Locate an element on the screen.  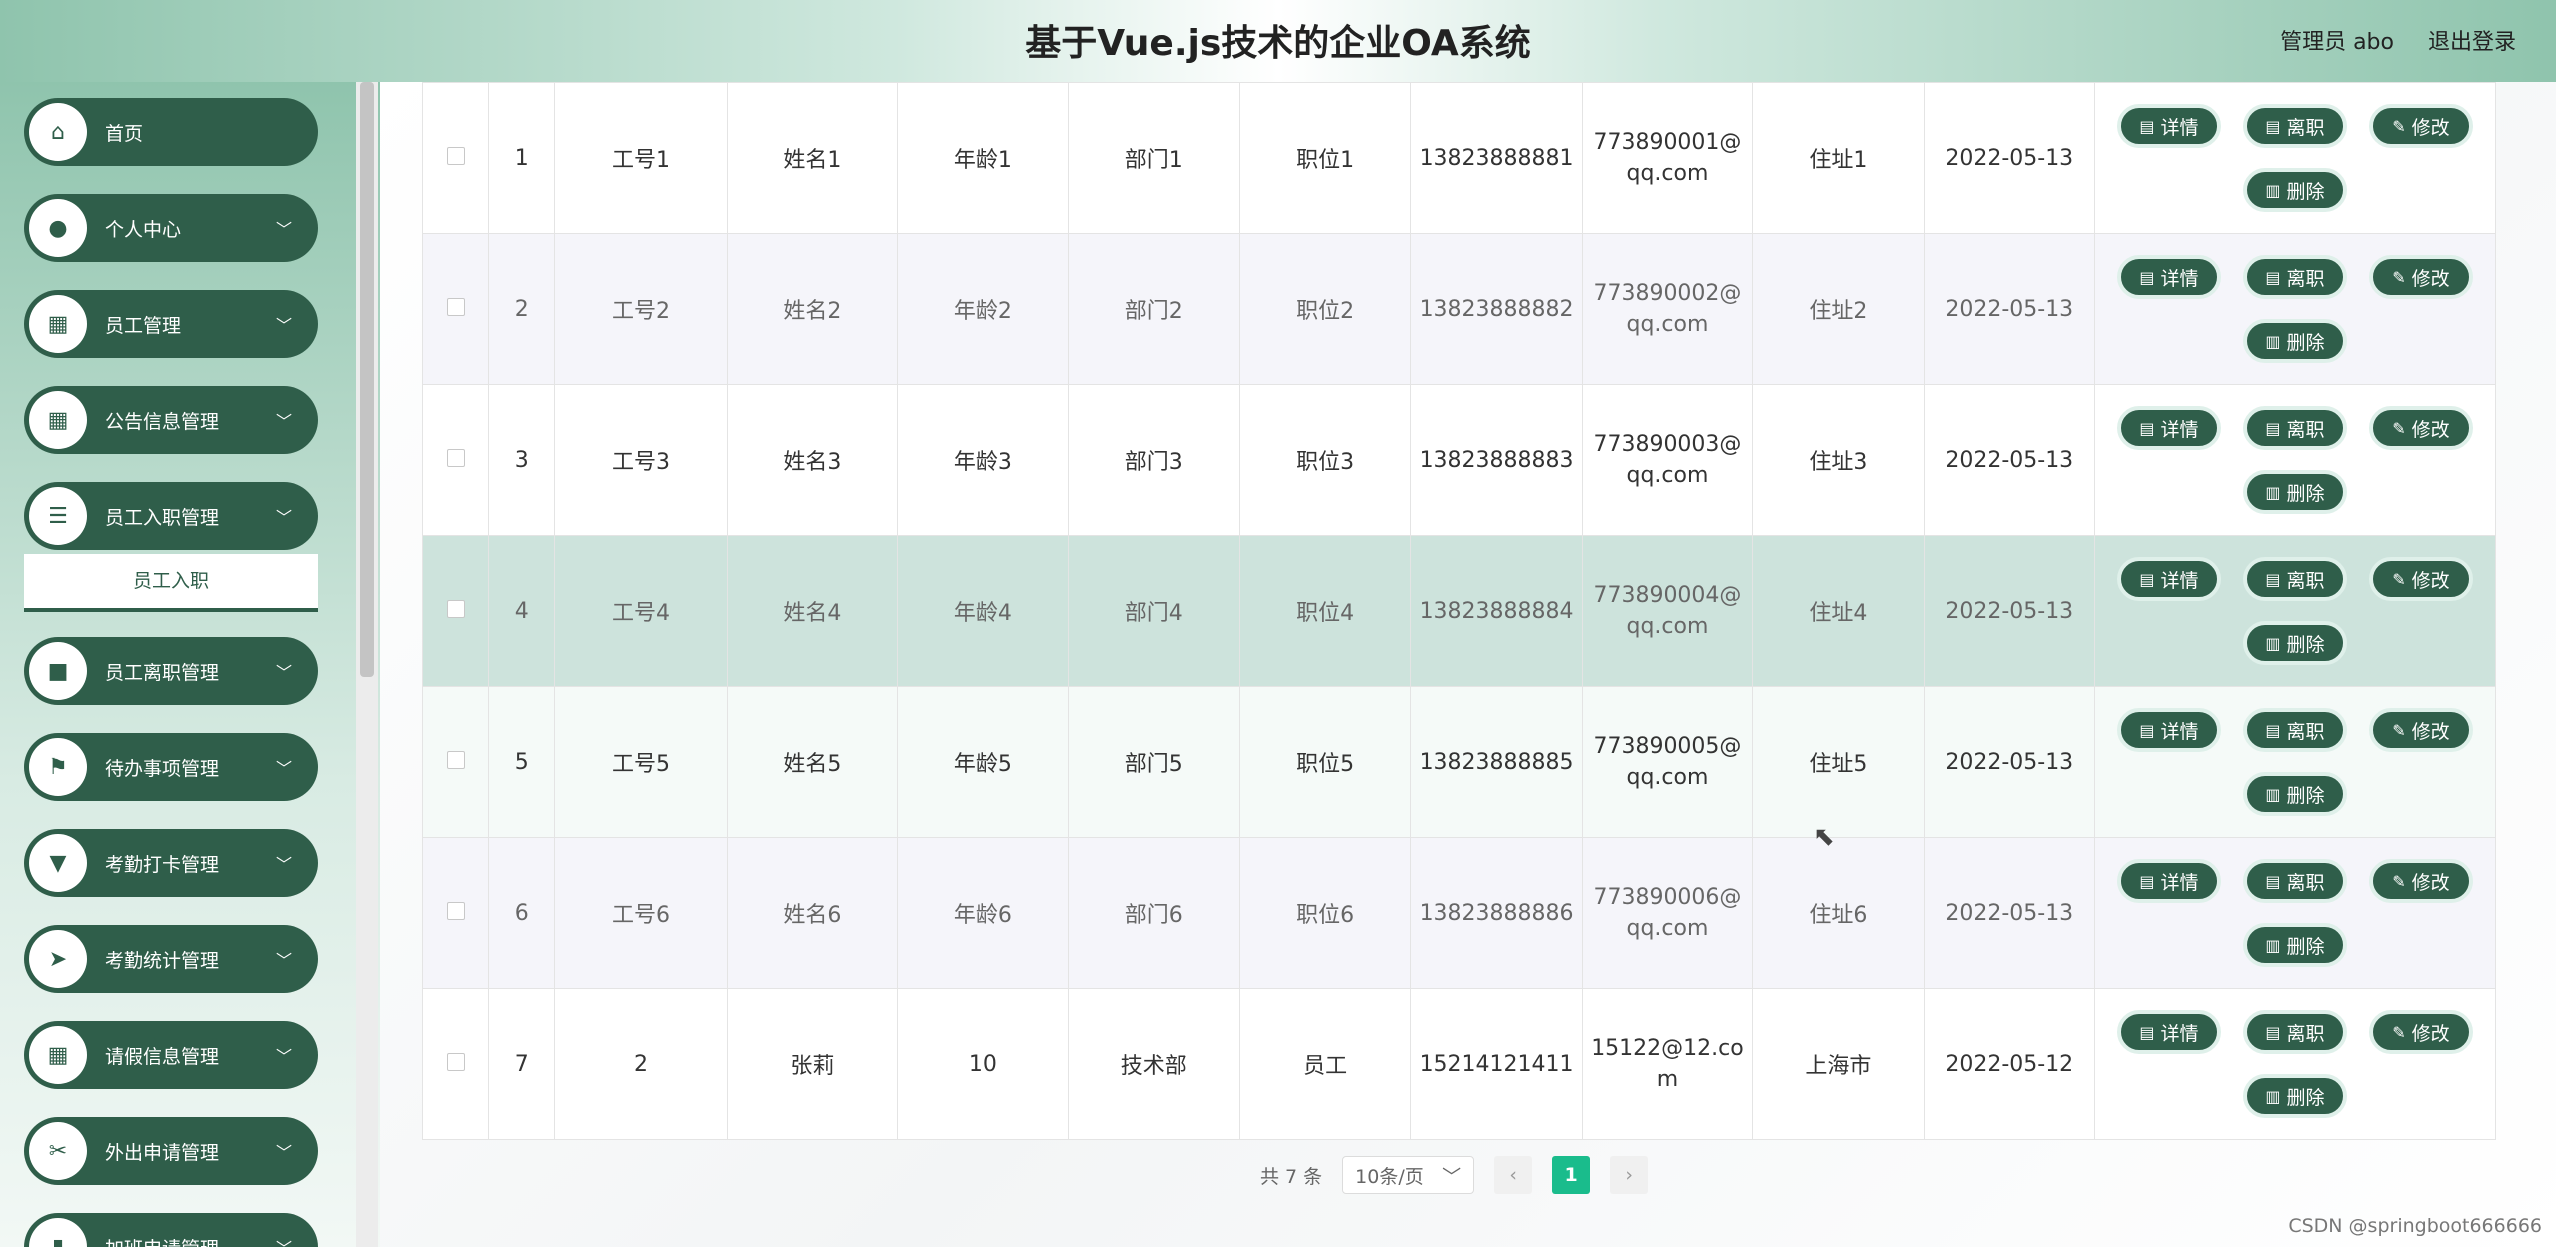
sidebar-item-profile: ● 个人中心 ﹀ is located at coordinates (171, 228).